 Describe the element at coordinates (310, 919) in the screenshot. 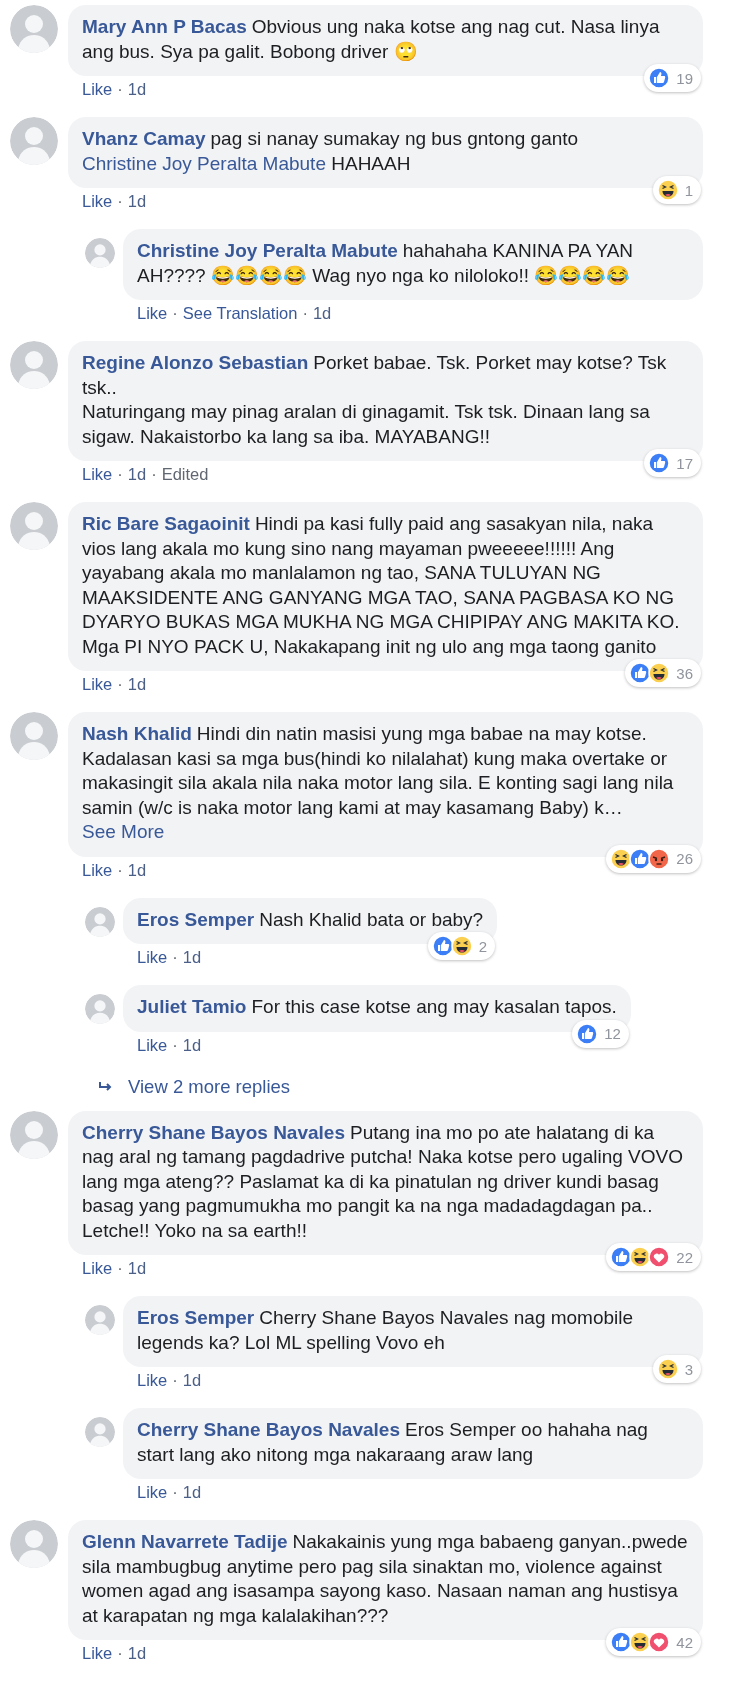

I see `comment-text: Eros Semper Nash Khalid bata or baby?` at that location.